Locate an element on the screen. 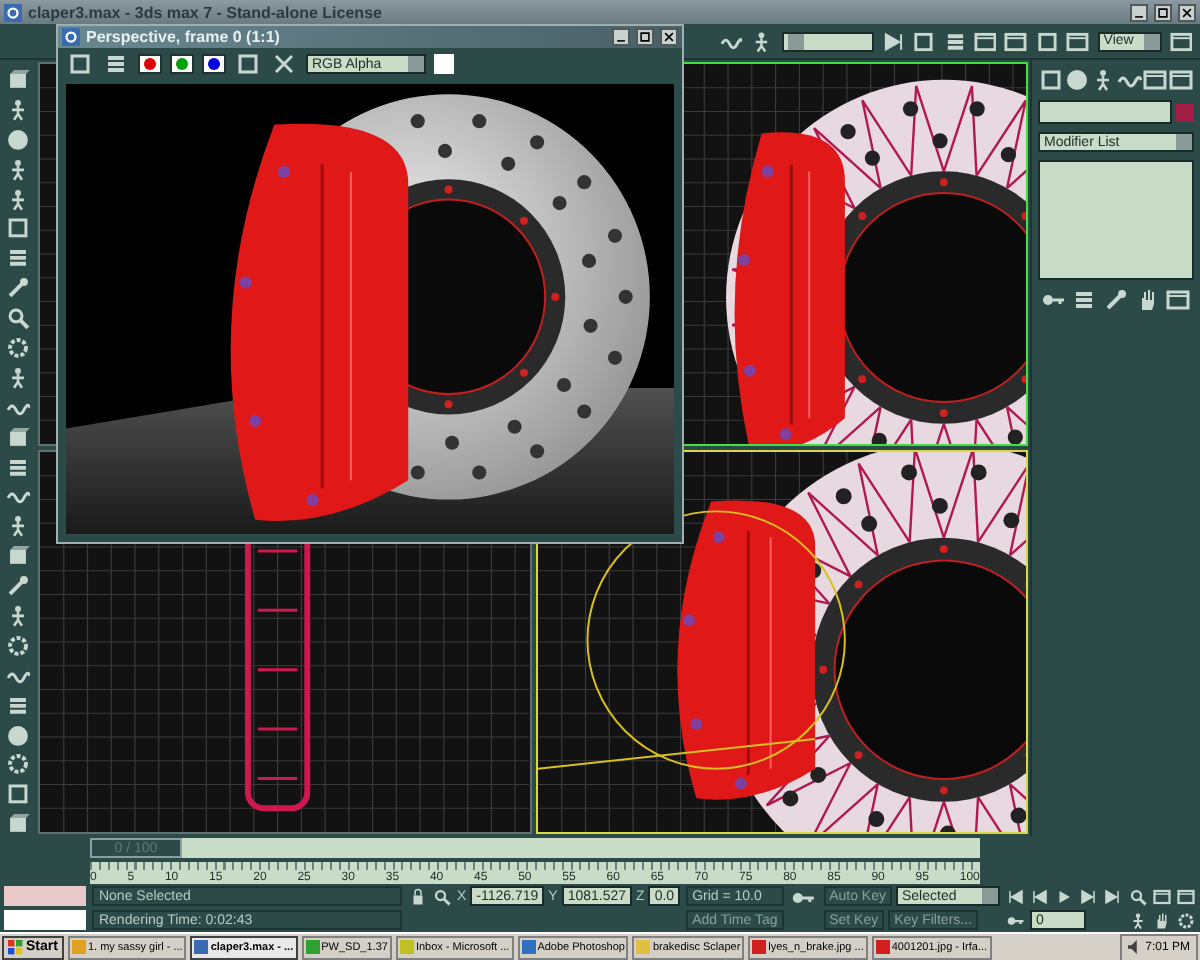 The image size is (1200, 960). lock-icon is located at coordinates (418, 896).